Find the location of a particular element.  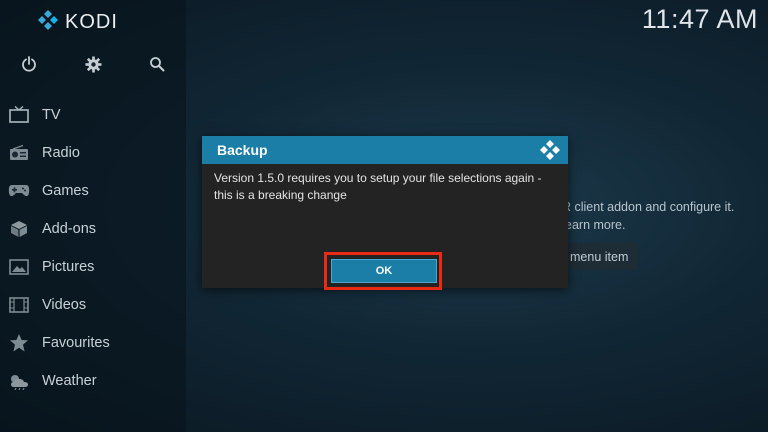

background-info-line: R client addon and configure it. is located at coordinates (648, 207).